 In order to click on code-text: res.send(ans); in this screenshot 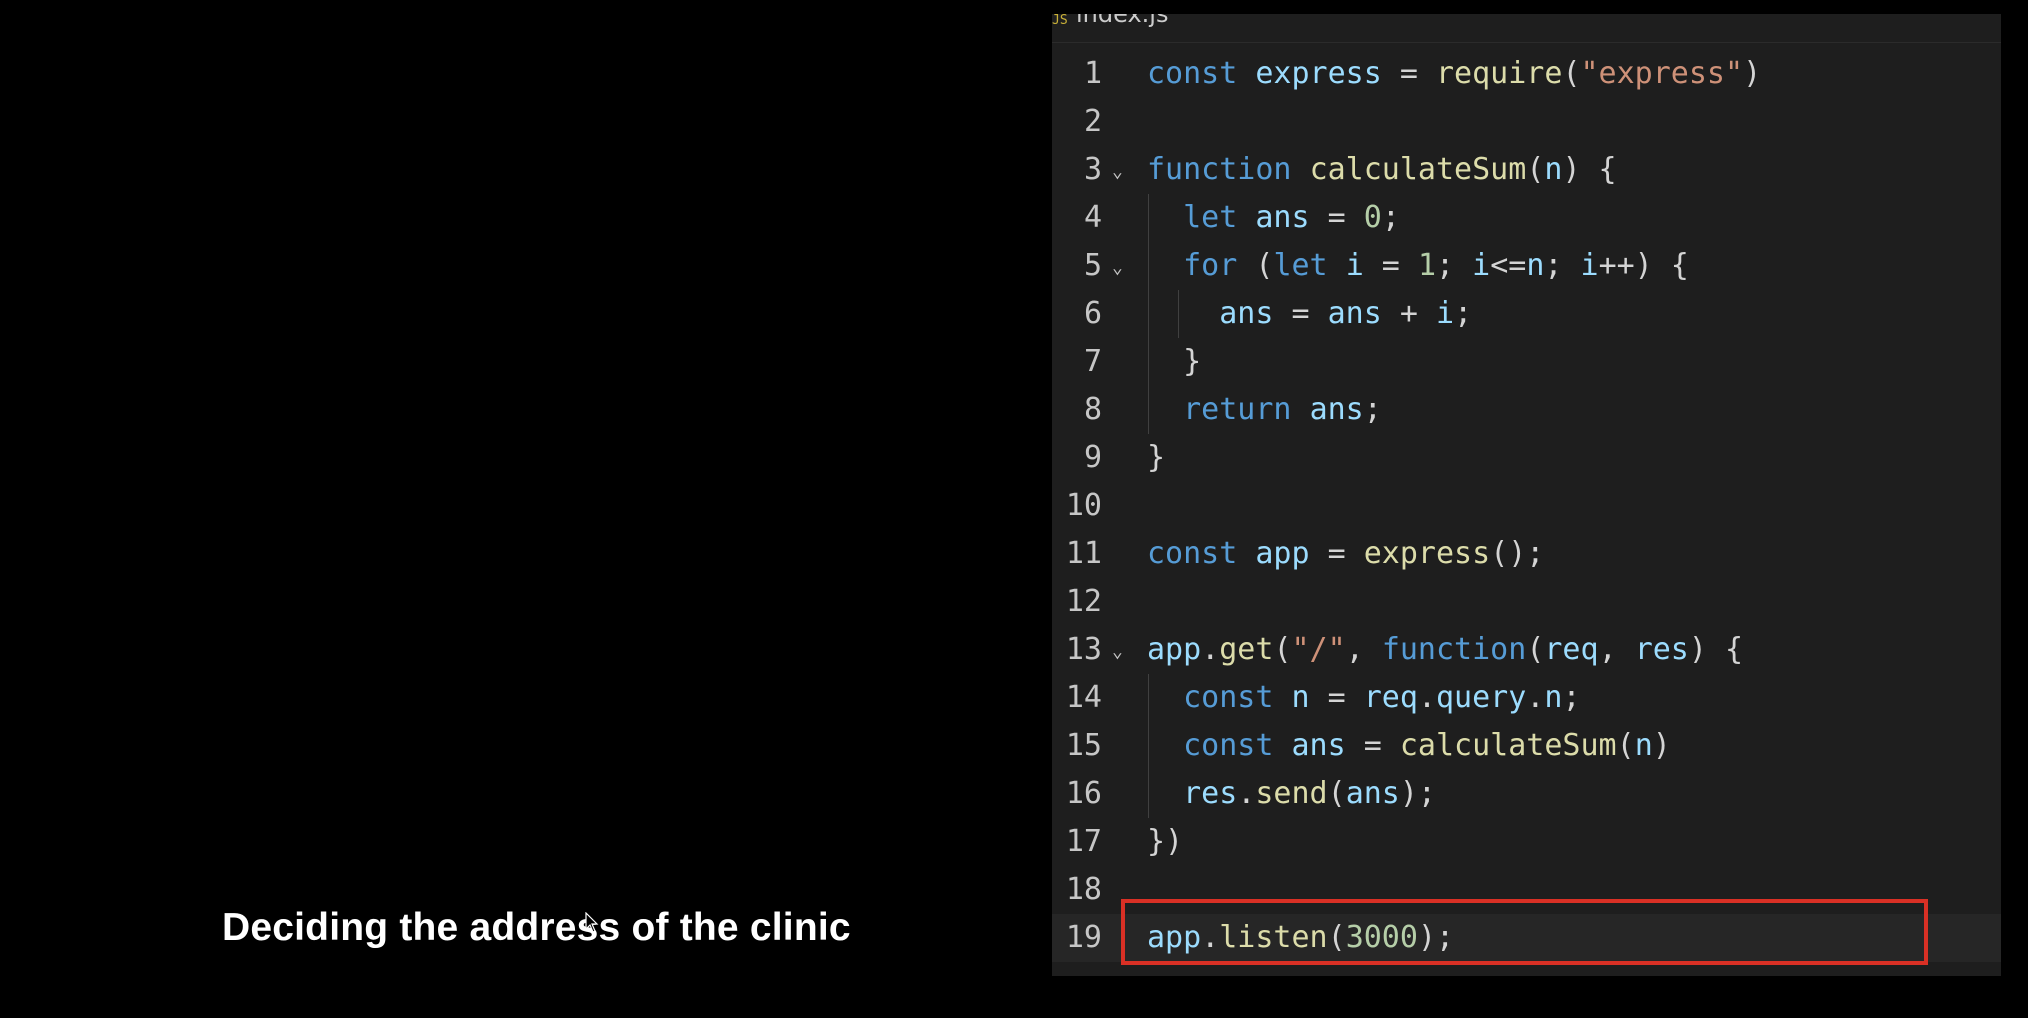, I will do `click(1291, 794)`.